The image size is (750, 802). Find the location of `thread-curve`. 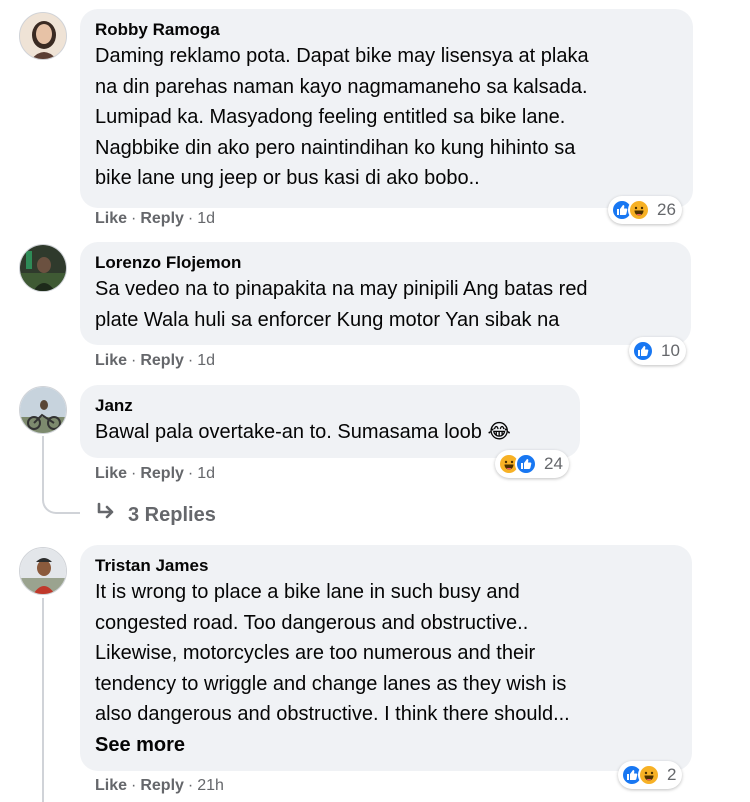

thread-curve is located at coordinates (61, 502).